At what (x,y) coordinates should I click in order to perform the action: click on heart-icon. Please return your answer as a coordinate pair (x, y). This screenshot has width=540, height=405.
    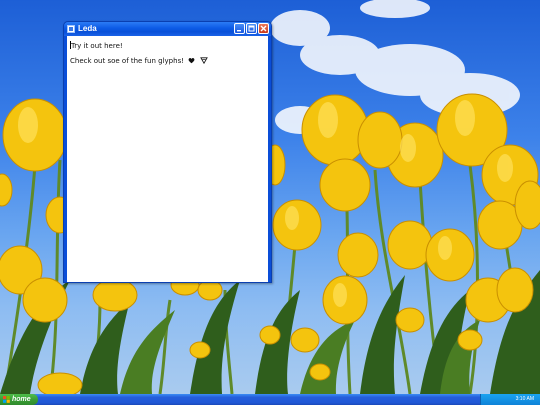
    Looking at the image, I should click on (191, 61).